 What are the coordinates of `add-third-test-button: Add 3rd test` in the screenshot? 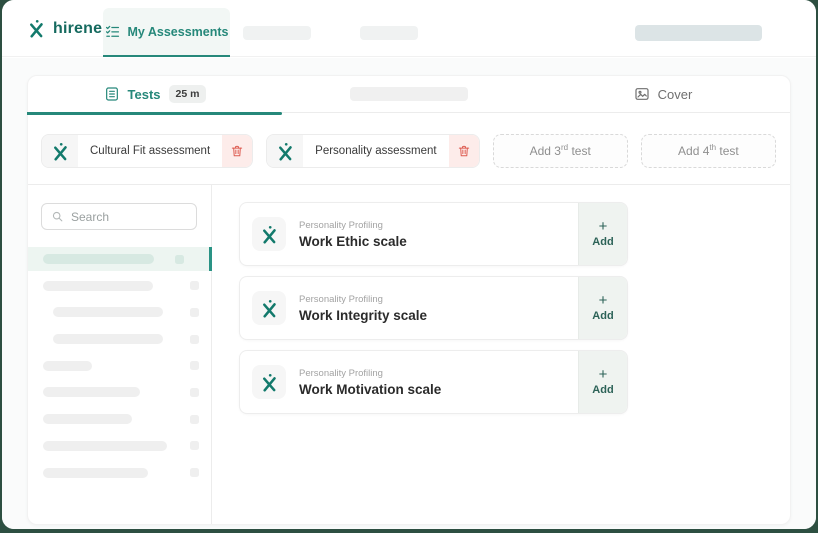 It's located at (560, 151).